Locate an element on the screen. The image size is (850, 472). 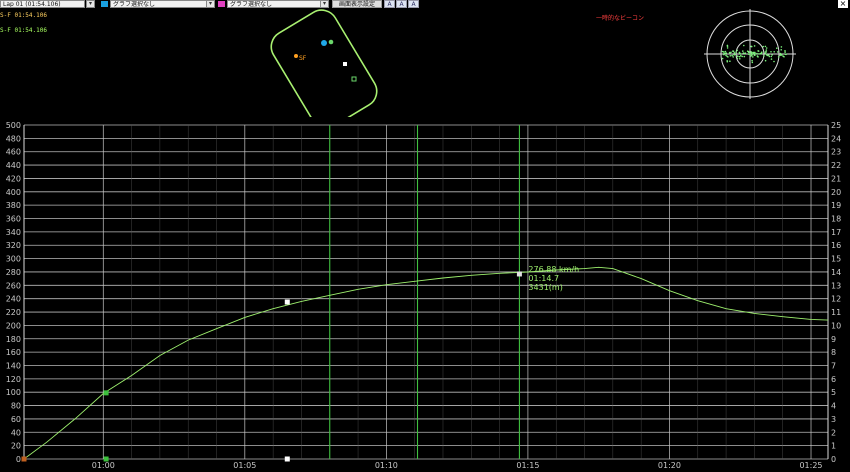
y-right-tick-label: 2 is located at coordinates (833, 432).